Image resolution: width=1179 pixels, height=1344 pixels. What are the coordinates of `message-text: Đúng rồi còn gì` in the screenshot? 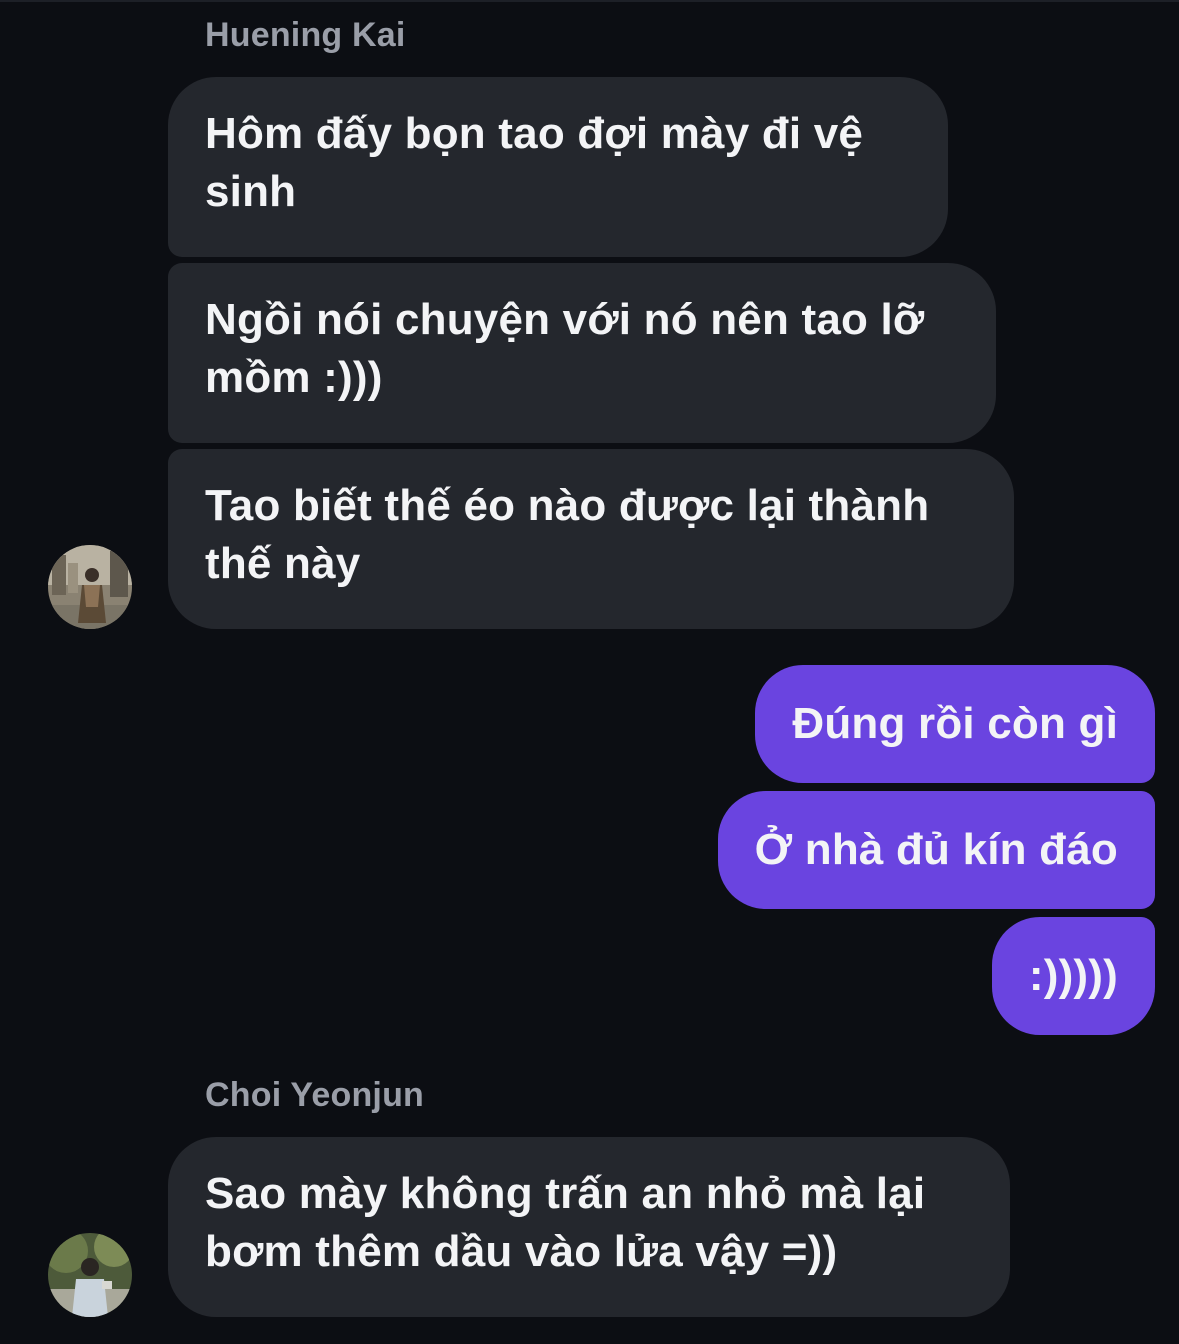 It's located at (955, 723).